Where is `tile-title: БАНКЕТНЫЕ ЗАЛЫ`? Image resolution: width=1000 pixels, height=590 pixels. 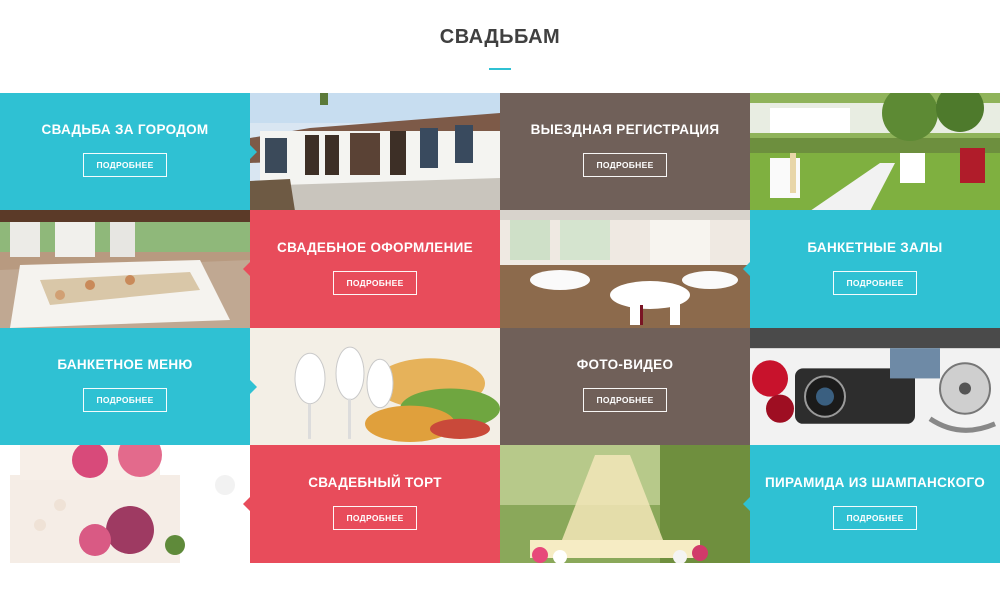
tile-title: БАНКЕТНЫЕ ЗАЛЫ is located at coordinates (875, 247).